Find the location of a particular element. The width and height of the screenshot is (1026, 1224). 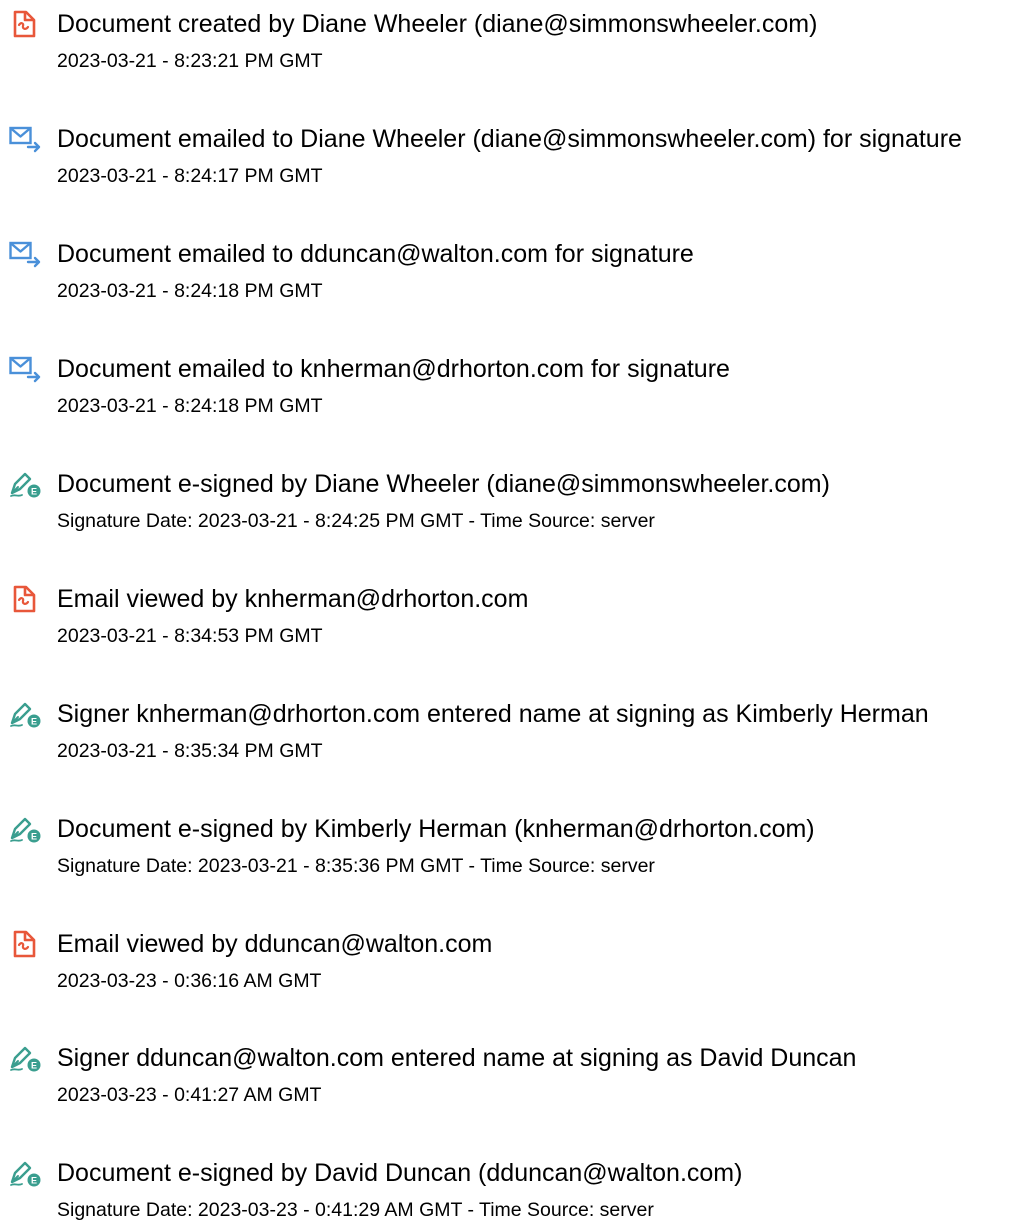

document-created-icon is located at coordinates (25, 24).